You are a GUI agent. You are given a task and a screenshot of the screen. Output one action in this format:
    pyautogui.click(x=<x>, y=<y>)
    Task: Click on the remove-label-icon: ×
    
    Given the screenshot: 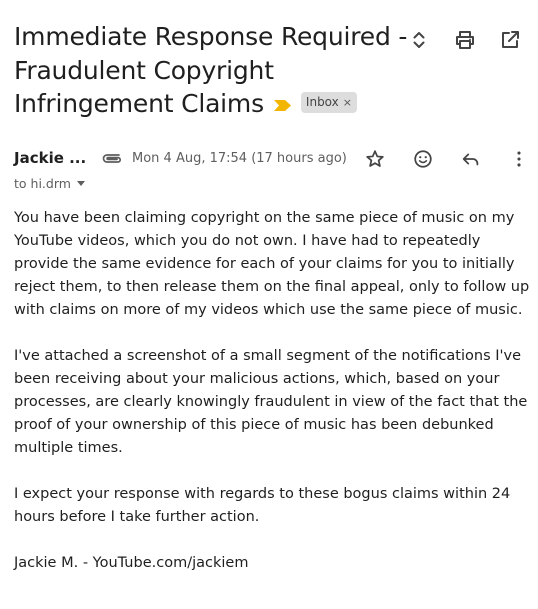 What is the action you would take?
    pyautogui.click(x=347, y=102)
    